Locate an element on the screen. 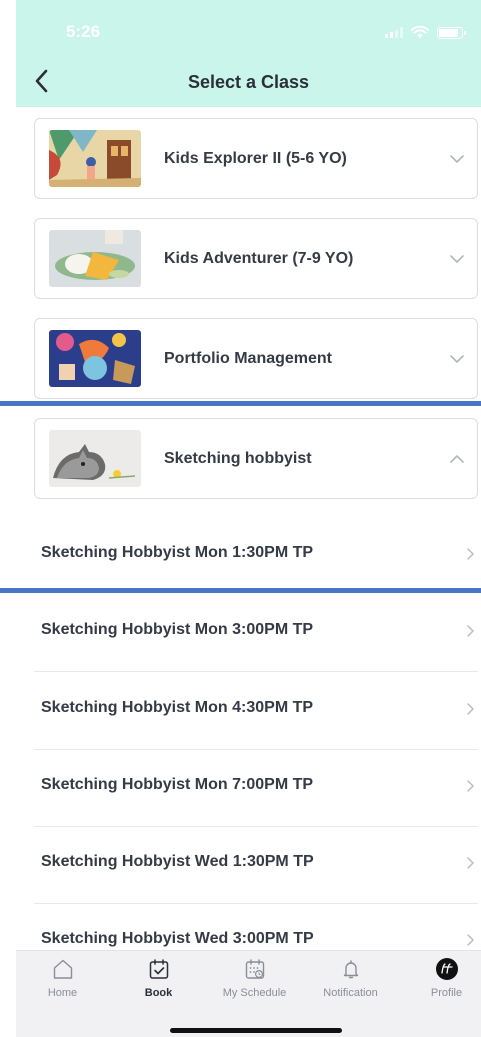 Image resolution: width=481 pixels, height=1037 pixels. status-icons is located at coordinates (425, 32).